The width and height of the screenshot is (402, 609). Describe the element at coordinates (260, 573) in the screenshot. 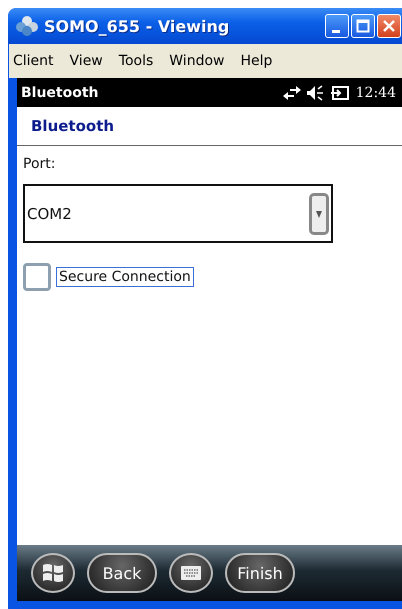

I see `soft-key-button: Finish` at that location.